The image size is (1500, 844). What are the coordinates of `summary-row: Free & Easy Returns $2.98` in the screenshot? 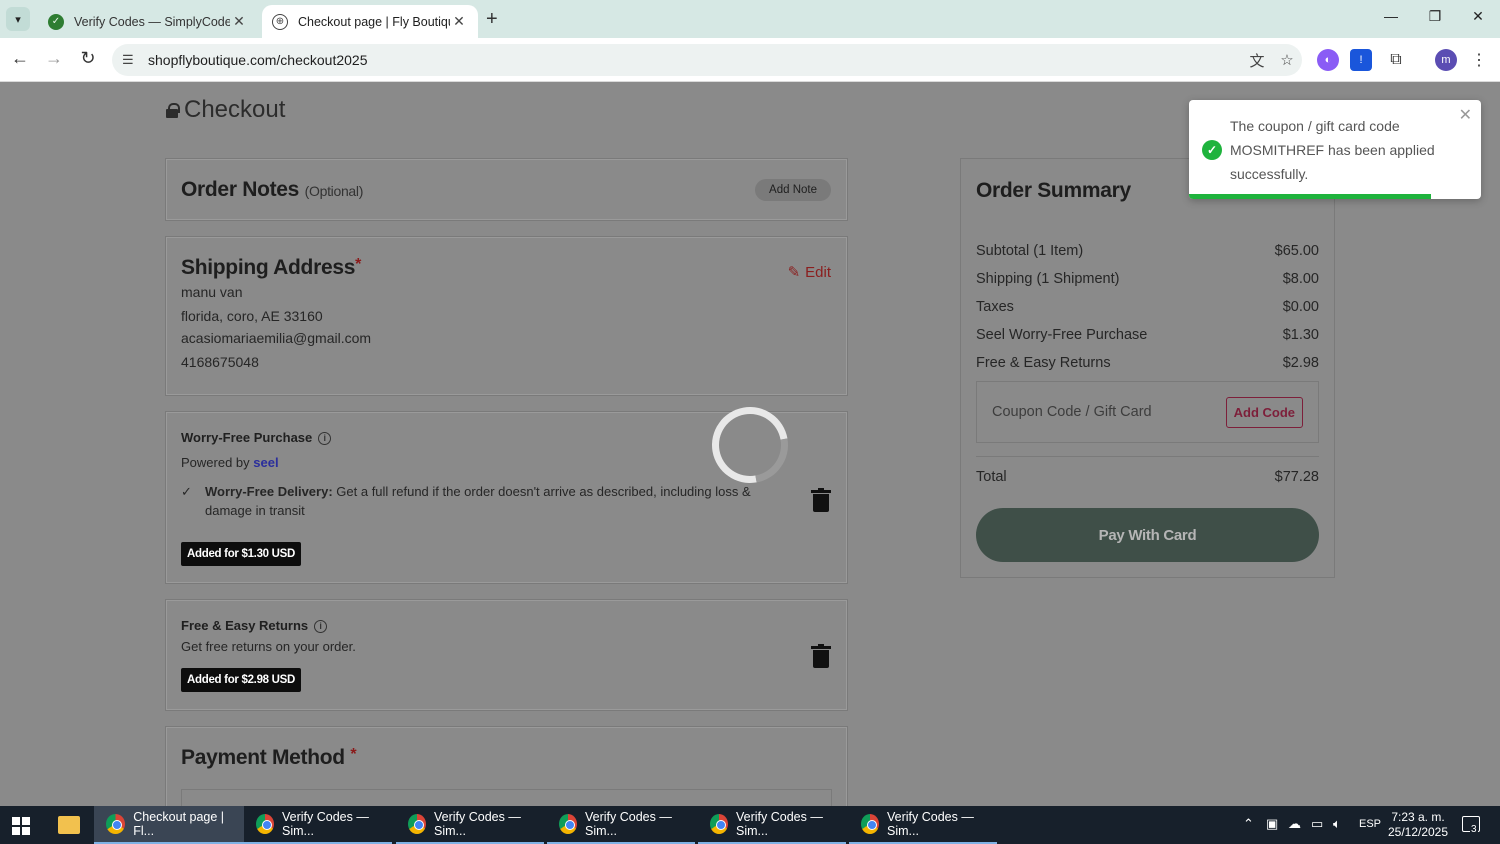 It's located at (1147, 363).